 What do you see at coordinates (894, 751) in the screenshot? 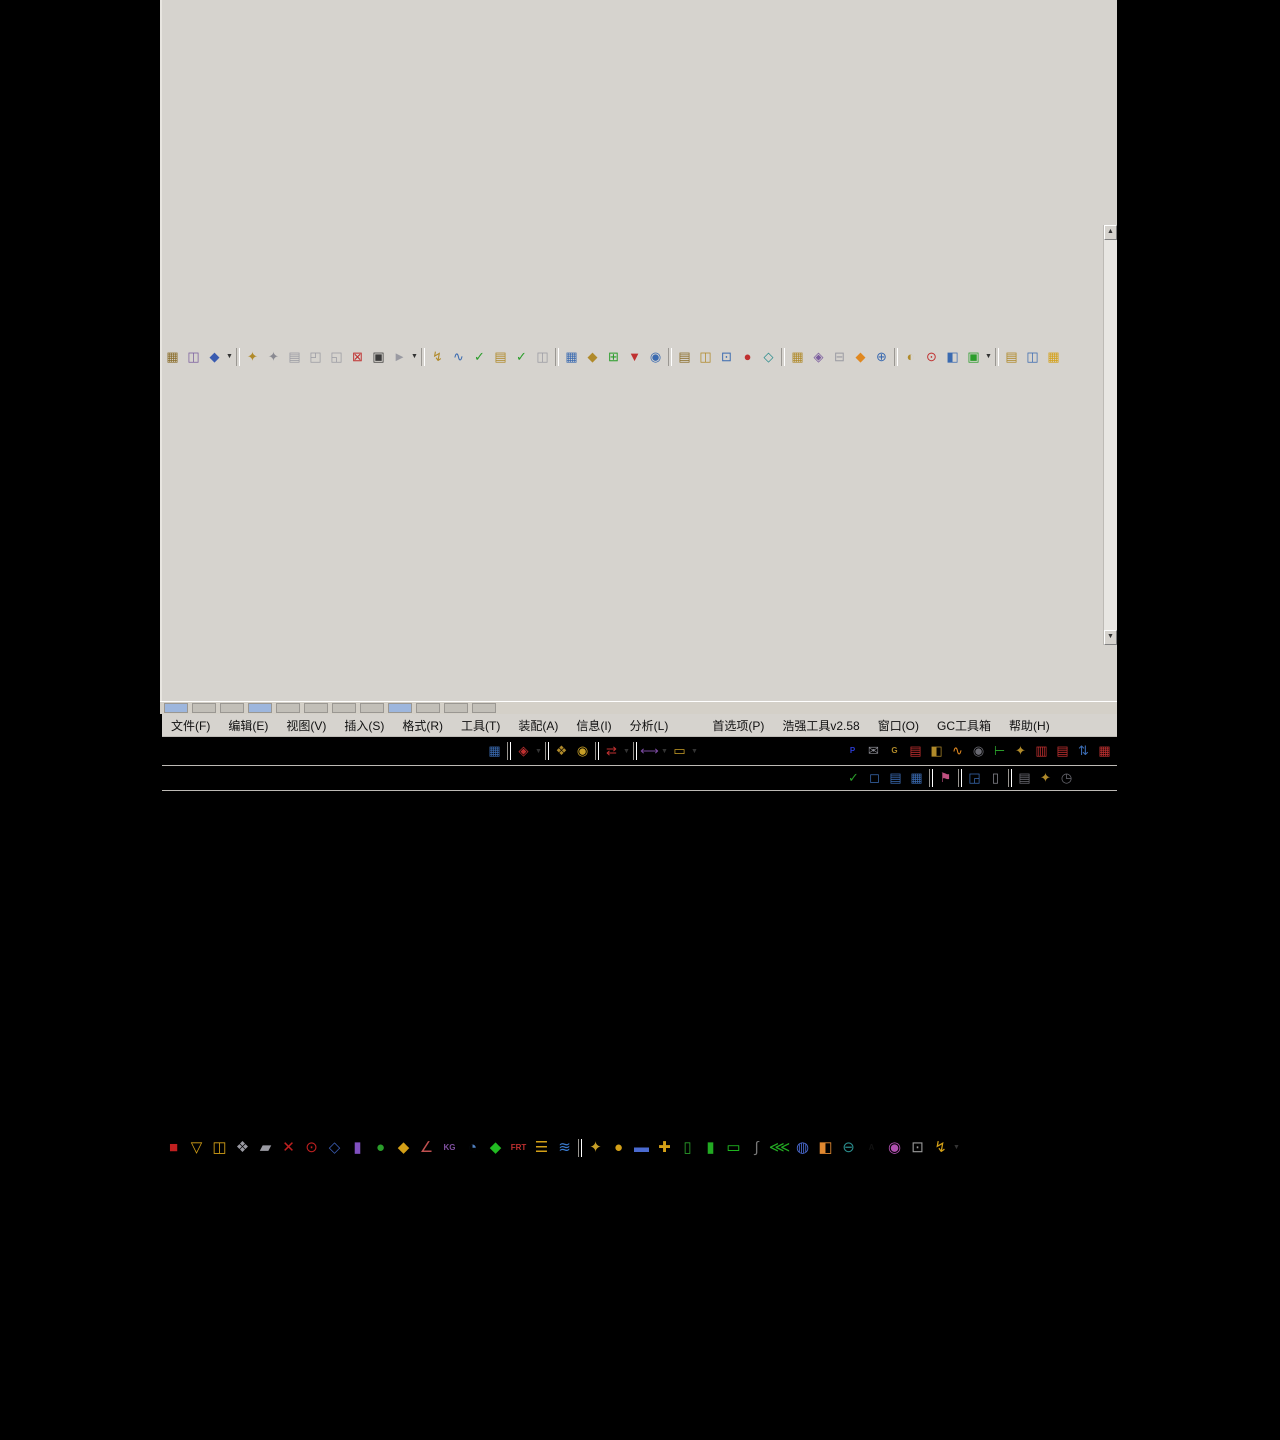
I see `g-code-icon: G` at bounding box center [894, 751].